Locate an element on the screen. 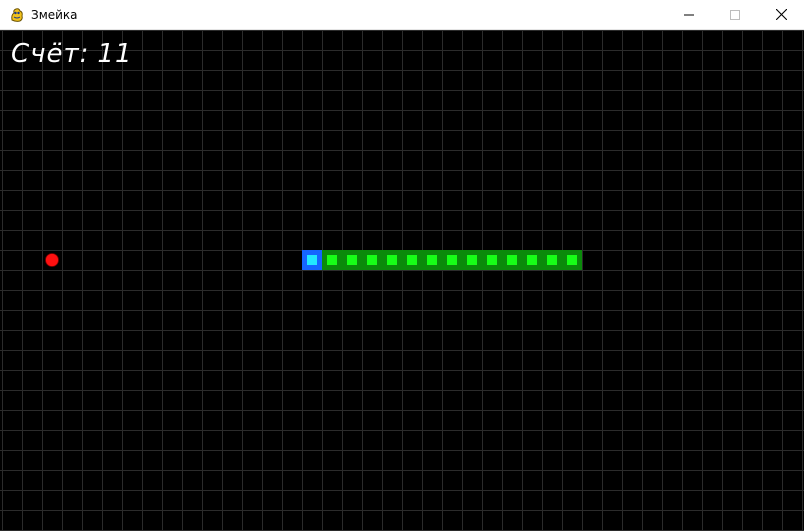 This screenshot has height=531, width=804. minimize-button is located at coordinates (689, 14).